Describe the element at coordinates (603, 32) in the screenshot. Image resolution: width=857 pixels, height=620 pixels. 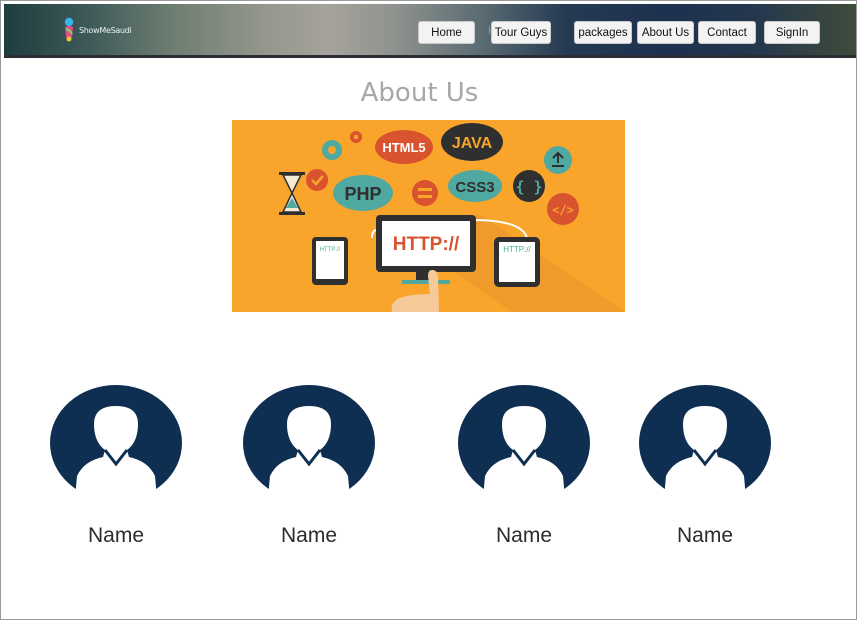
I see `nav-packages-button: packages` at that location.